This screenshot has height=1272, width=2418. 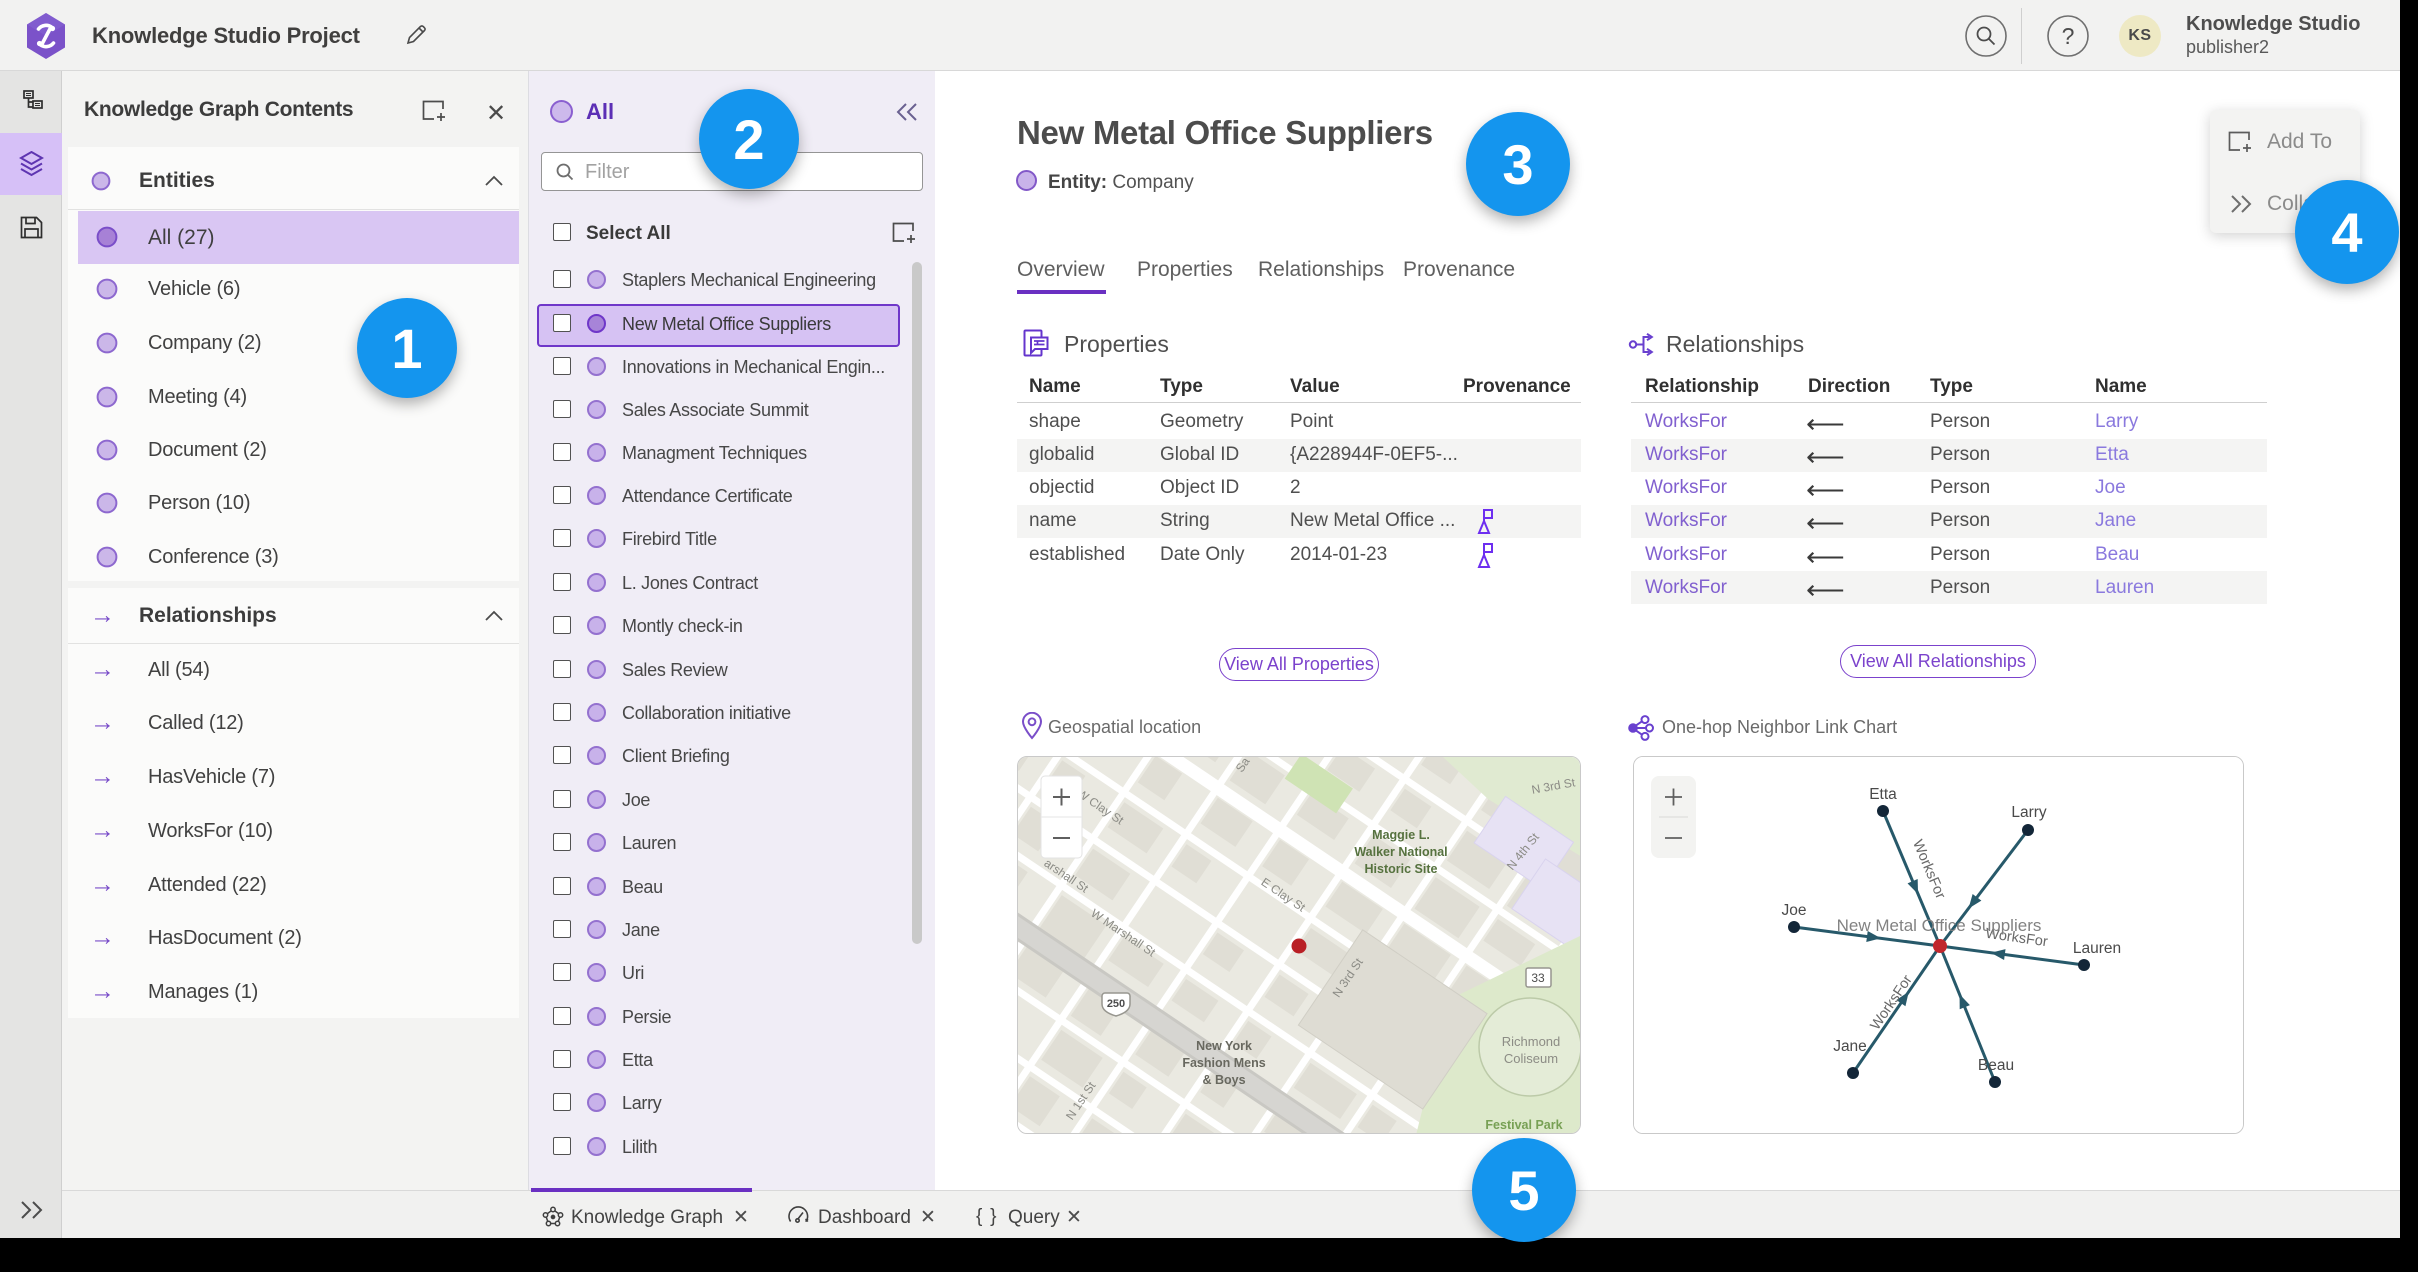 What do you see at coordinates (1939, 925) in the screenshot?
I see `svg-text: New Metal Office Suppliers` at bounding box center [1939, 925].